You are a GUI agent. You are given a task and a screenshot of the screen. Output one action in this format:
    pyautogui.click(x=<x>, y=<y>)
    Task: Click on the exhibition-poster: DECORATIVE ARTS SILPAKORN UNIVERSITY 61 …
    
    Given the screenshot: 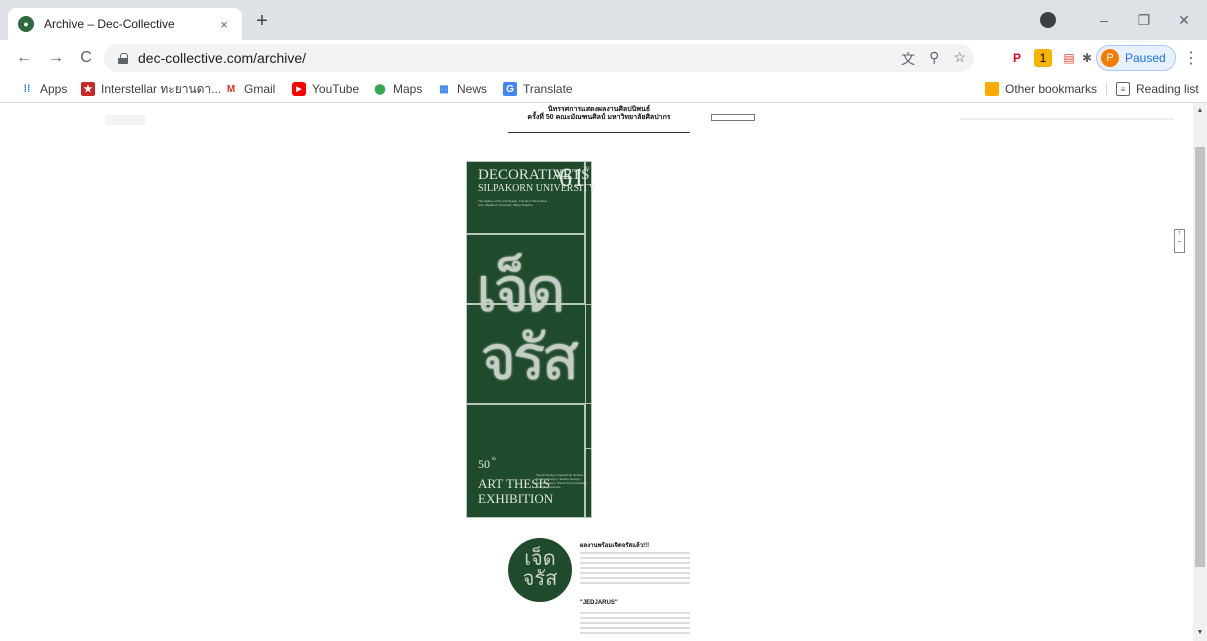 What is the action you would take?
    pyautogui.click(x=531, y=339)
    